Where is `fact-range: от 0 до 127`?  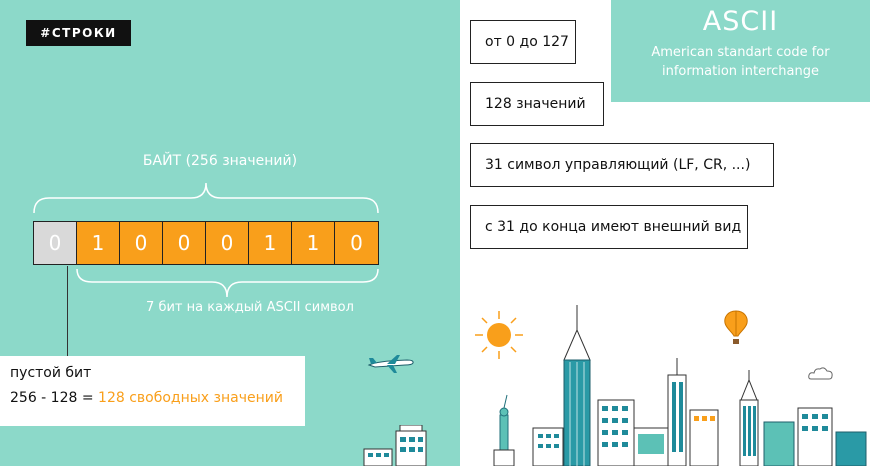 fact-range: от 0 до 127 is located at coordinates (523, 42).